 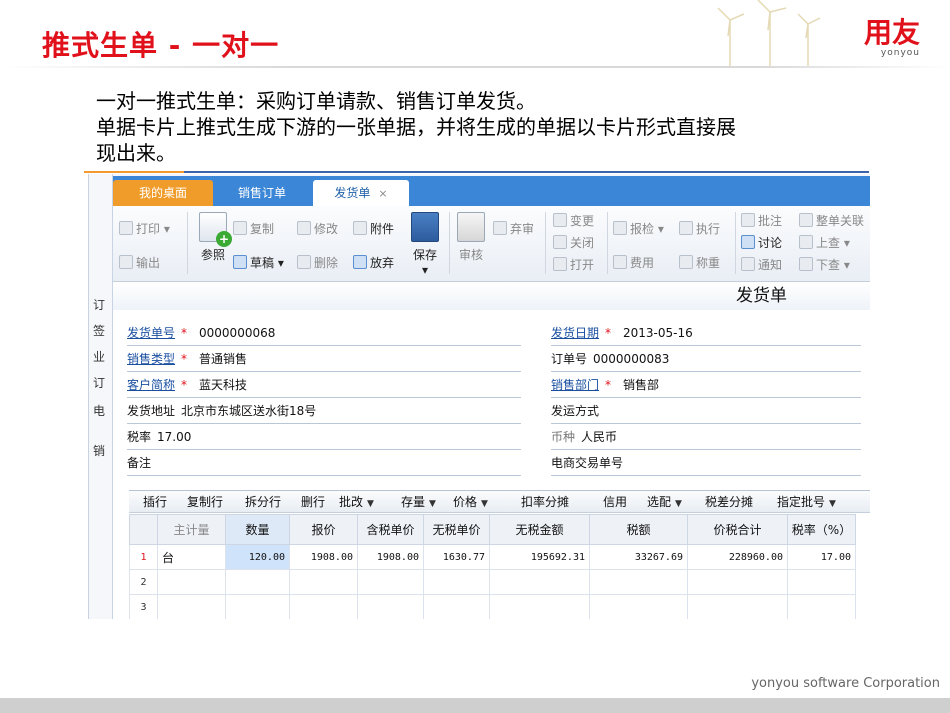 What do you see at coordinates (257, 557) in the screenshot?
I see `cell-quantity: 120.00` at bounding box center [257, 557].